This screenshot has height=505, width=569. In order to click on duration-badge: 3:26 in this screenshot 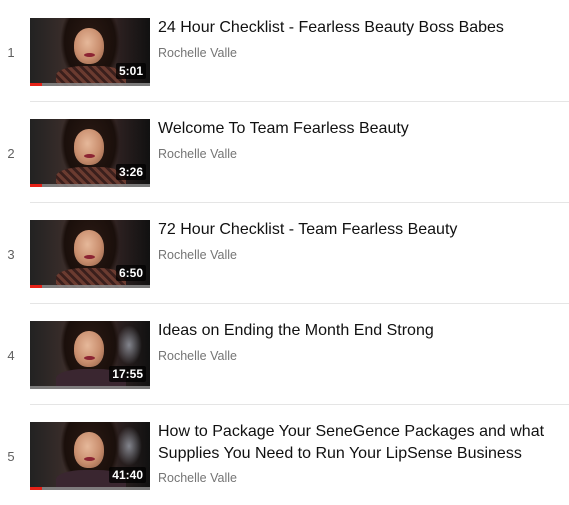, I will do `click(130, 172)`.